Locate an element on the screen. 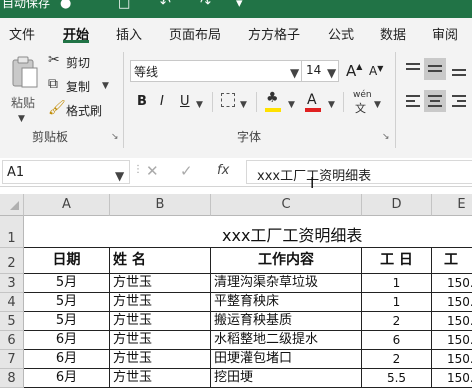 The image size is (472, 388). header-cell-date: 日期 is located at coordinates (67, 261).